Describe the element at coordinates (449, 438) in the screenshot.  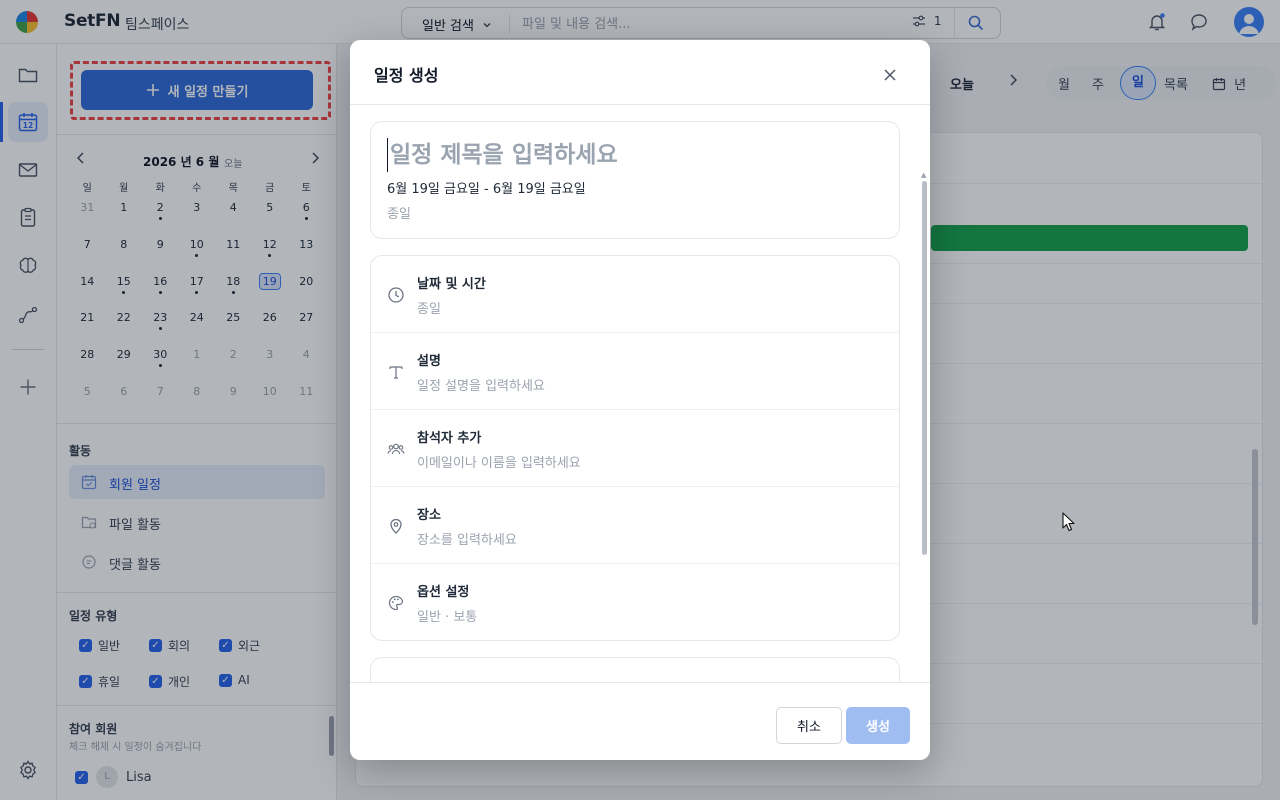
I see `option-title: 참석자 추가` at that location.